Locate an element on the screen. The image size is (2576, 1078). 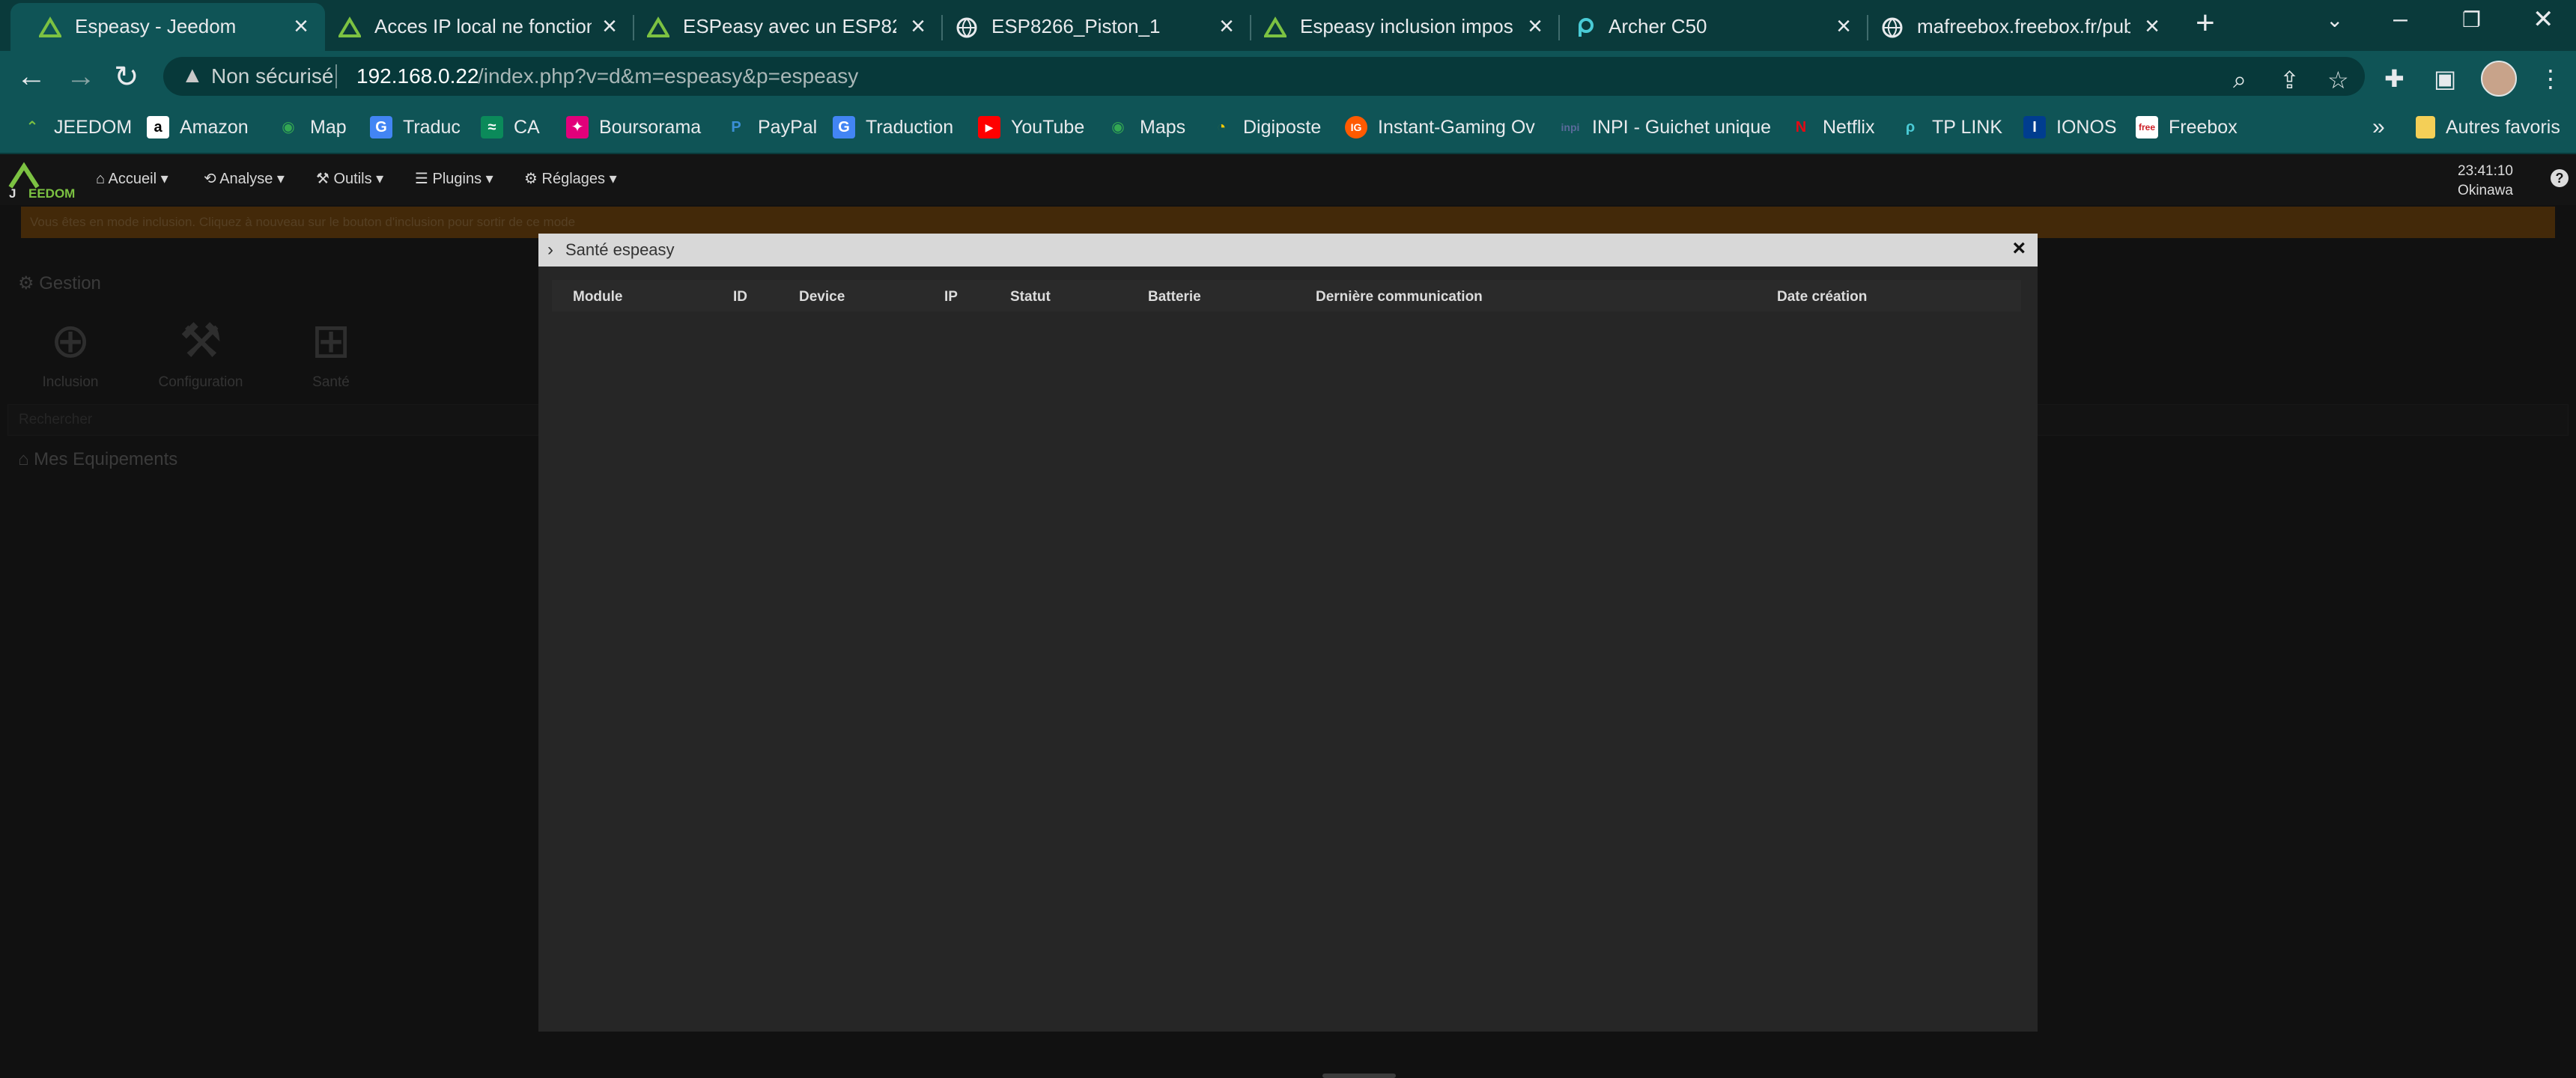
url-path: /index.php?v=d&m=espeasy&p=espeasy is located at coordinates (668, 76).